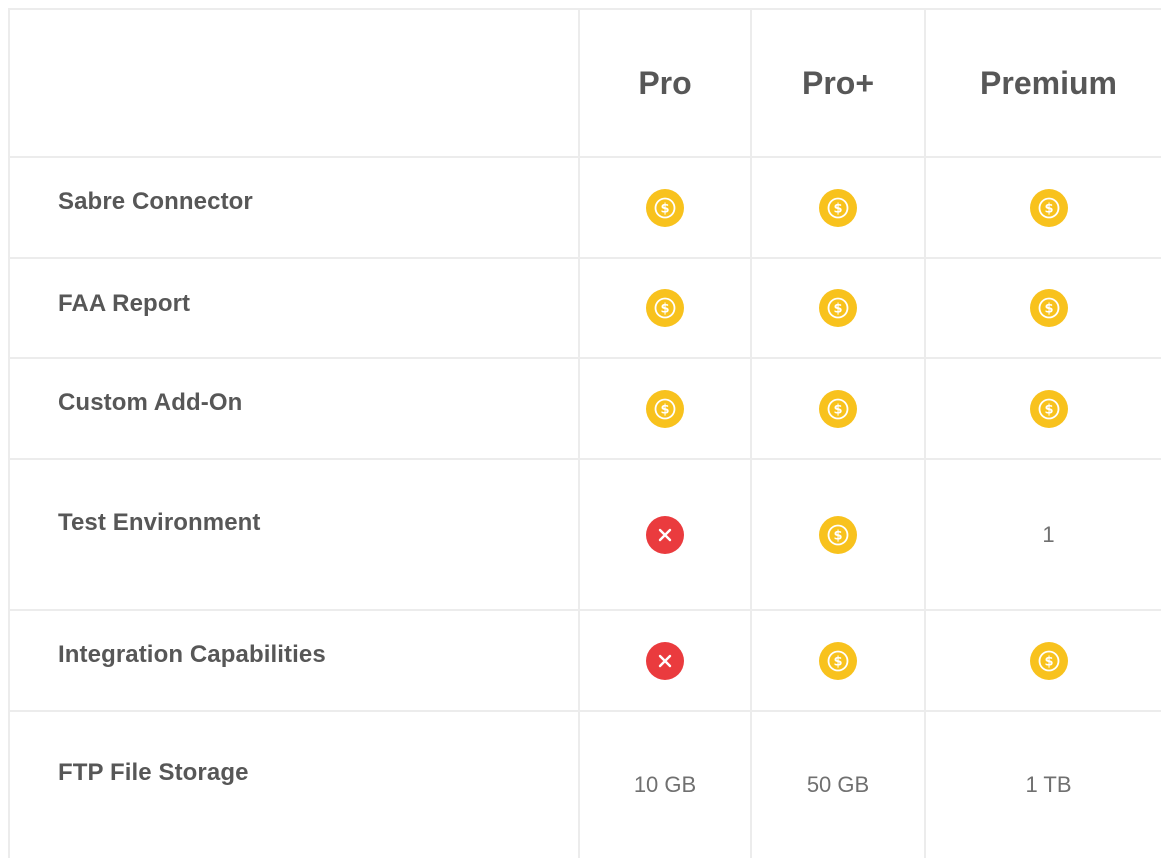 This screenshot has height=858, width=1161. I want to click on value-cell-premium: 1 TB, so click(1043, 785).